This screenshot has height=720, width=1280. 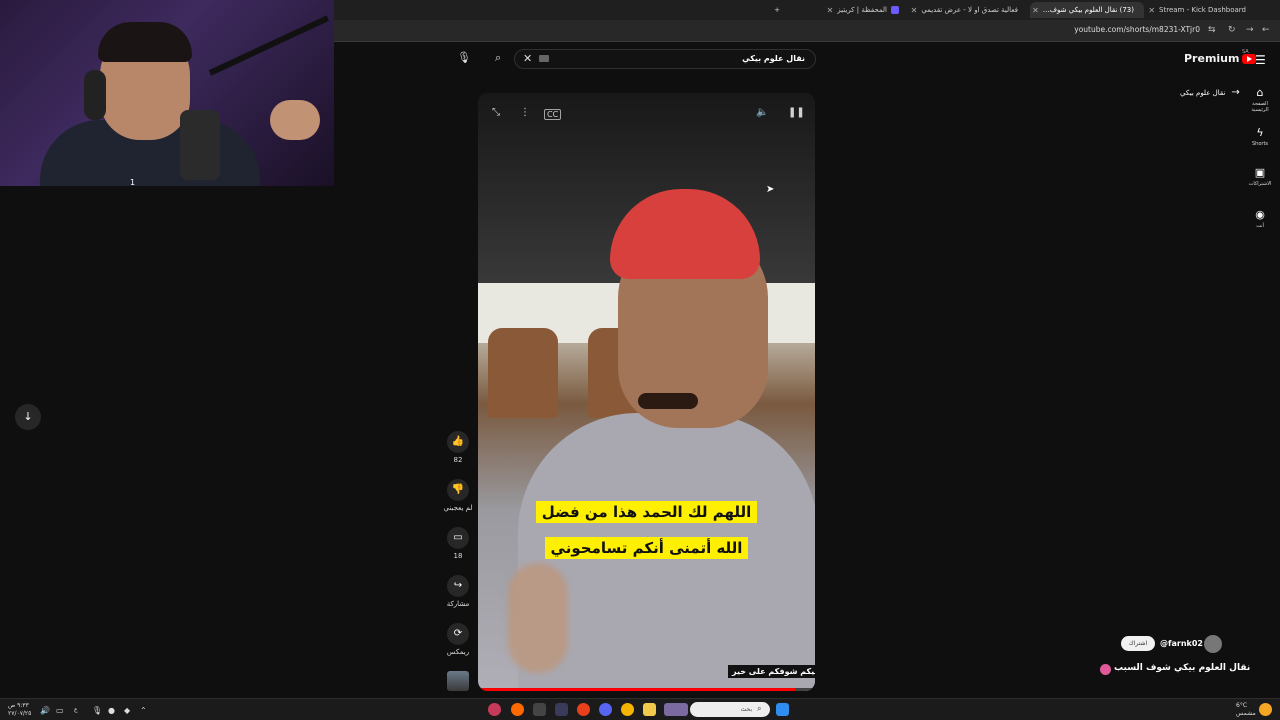 I want to click on clock-time: ٩:٣٣ ص, so click(x=18, y=705).